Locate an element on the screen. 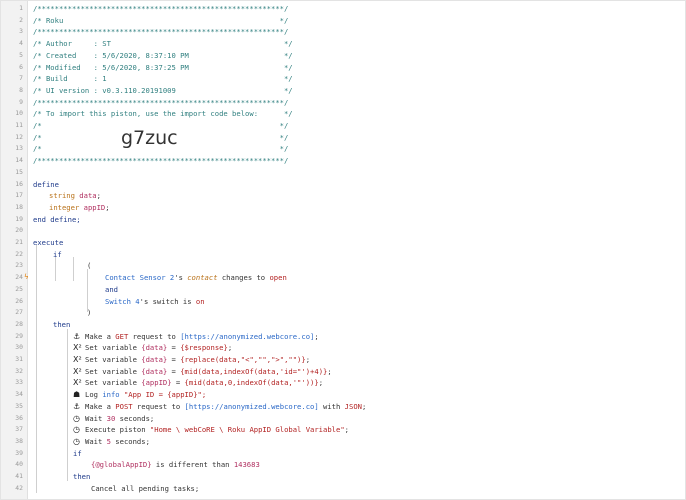 This screenshot has height=500, width=686. line-number: 15 is located at coordinates (19, 171).